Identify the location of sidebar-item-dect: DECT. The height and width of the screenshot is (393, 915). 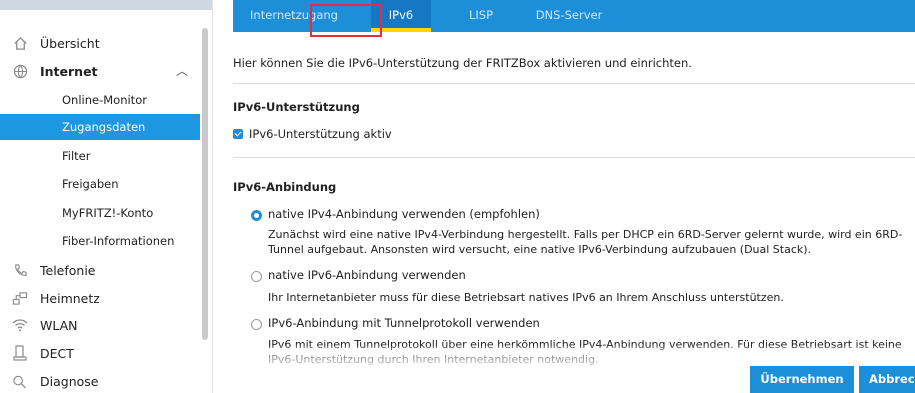
(100, 353).